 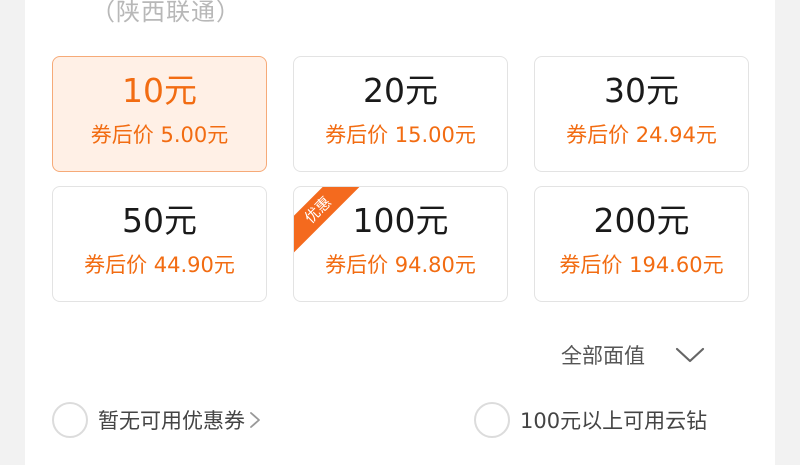 I want to click on card-face-value: 200元, so click(x=641, y=220).